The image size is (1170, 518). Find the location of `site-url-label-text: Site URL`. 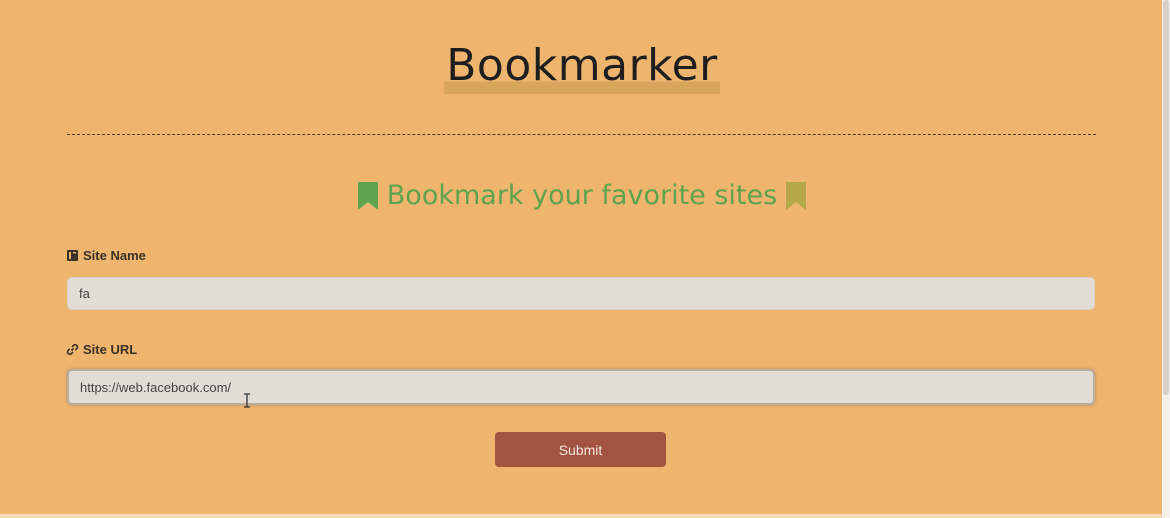

site-url-label-text: Site URL is located at coordinates (110, 349).